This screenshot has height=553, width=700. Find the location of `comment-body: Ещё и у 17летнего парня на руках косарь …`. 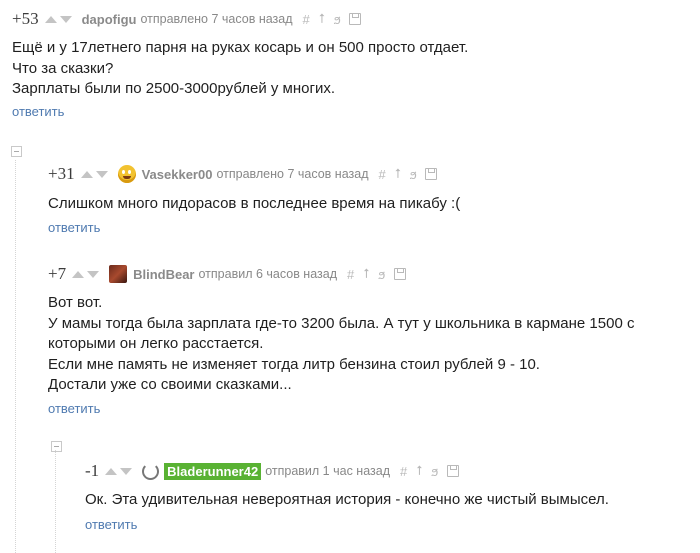

comment-body: Ещё и у 17летнего парня на руках косарь … is located at coordinates (356, 69).